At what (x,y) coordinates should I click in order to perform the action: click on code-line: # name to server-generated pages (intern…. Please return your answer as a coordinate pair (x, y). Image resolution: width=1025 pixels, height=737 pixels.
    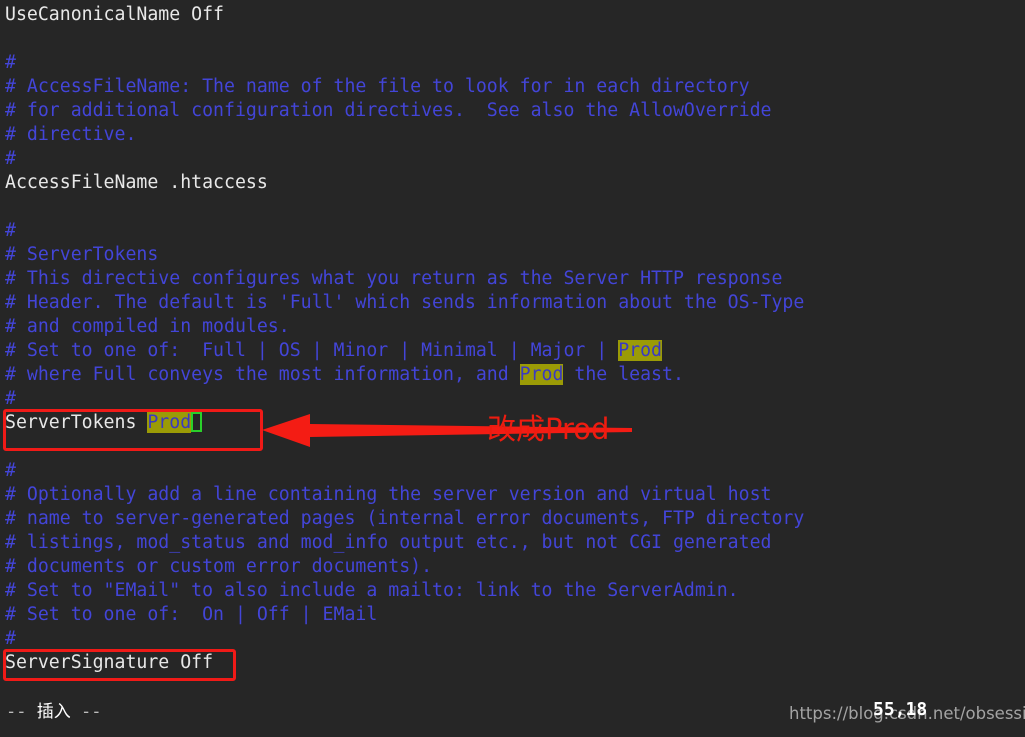
    Looking at the image, I should click on (405, 518).